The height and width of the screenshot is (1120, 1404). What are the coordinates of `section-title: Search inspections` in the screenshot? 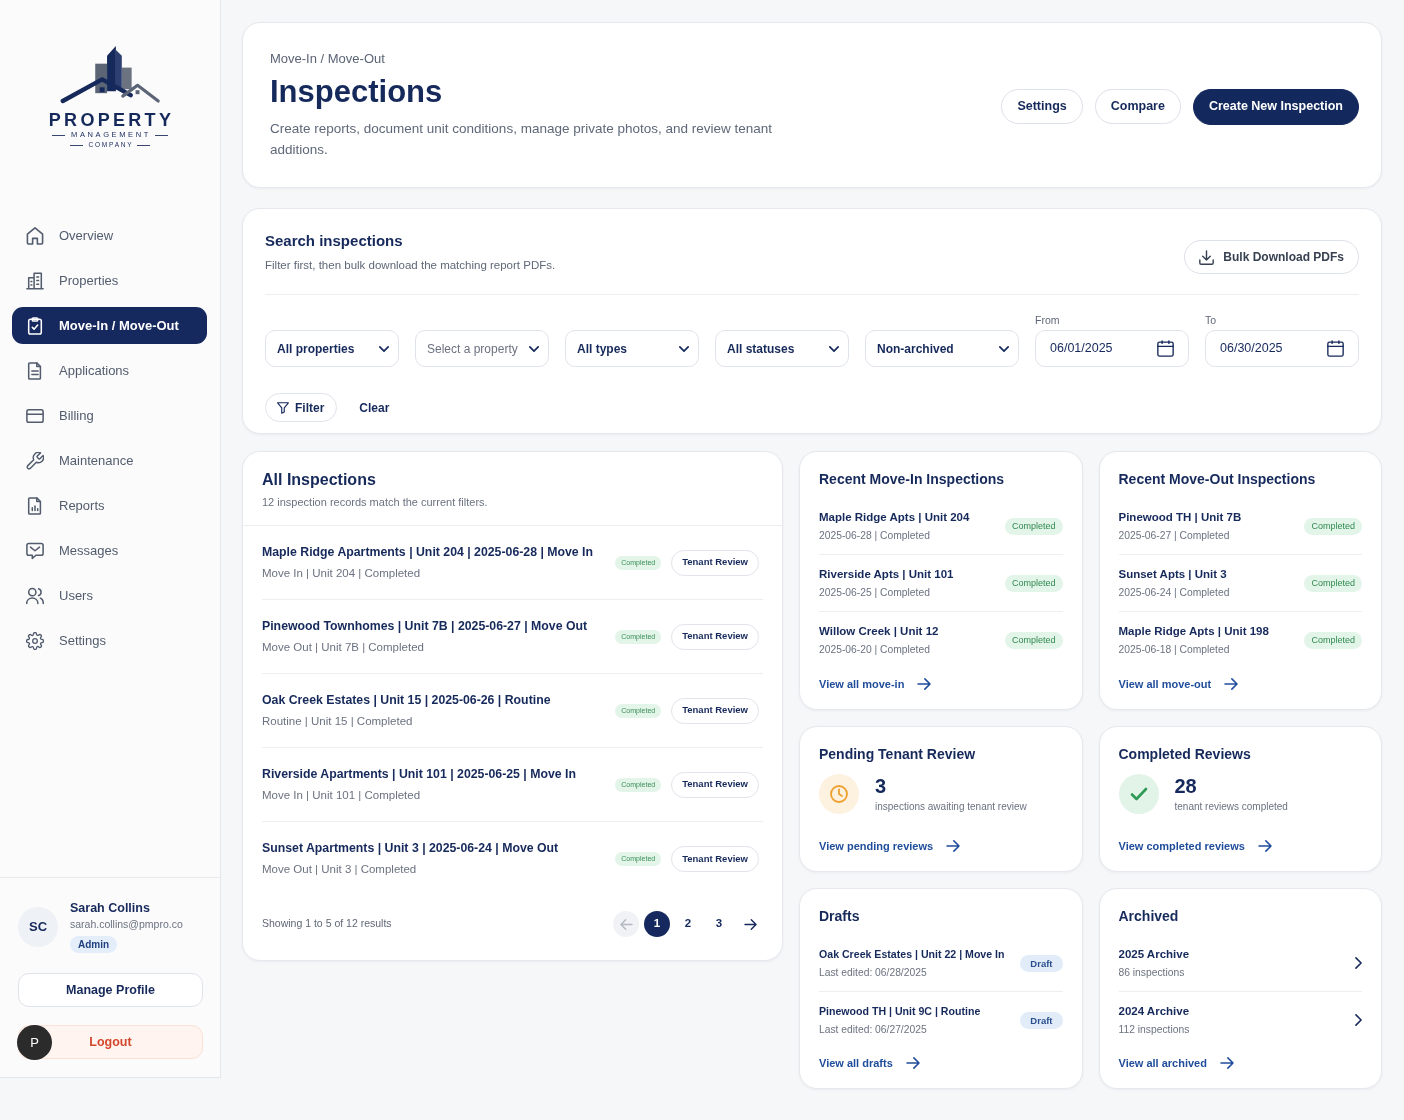 It's located at (334, 241).